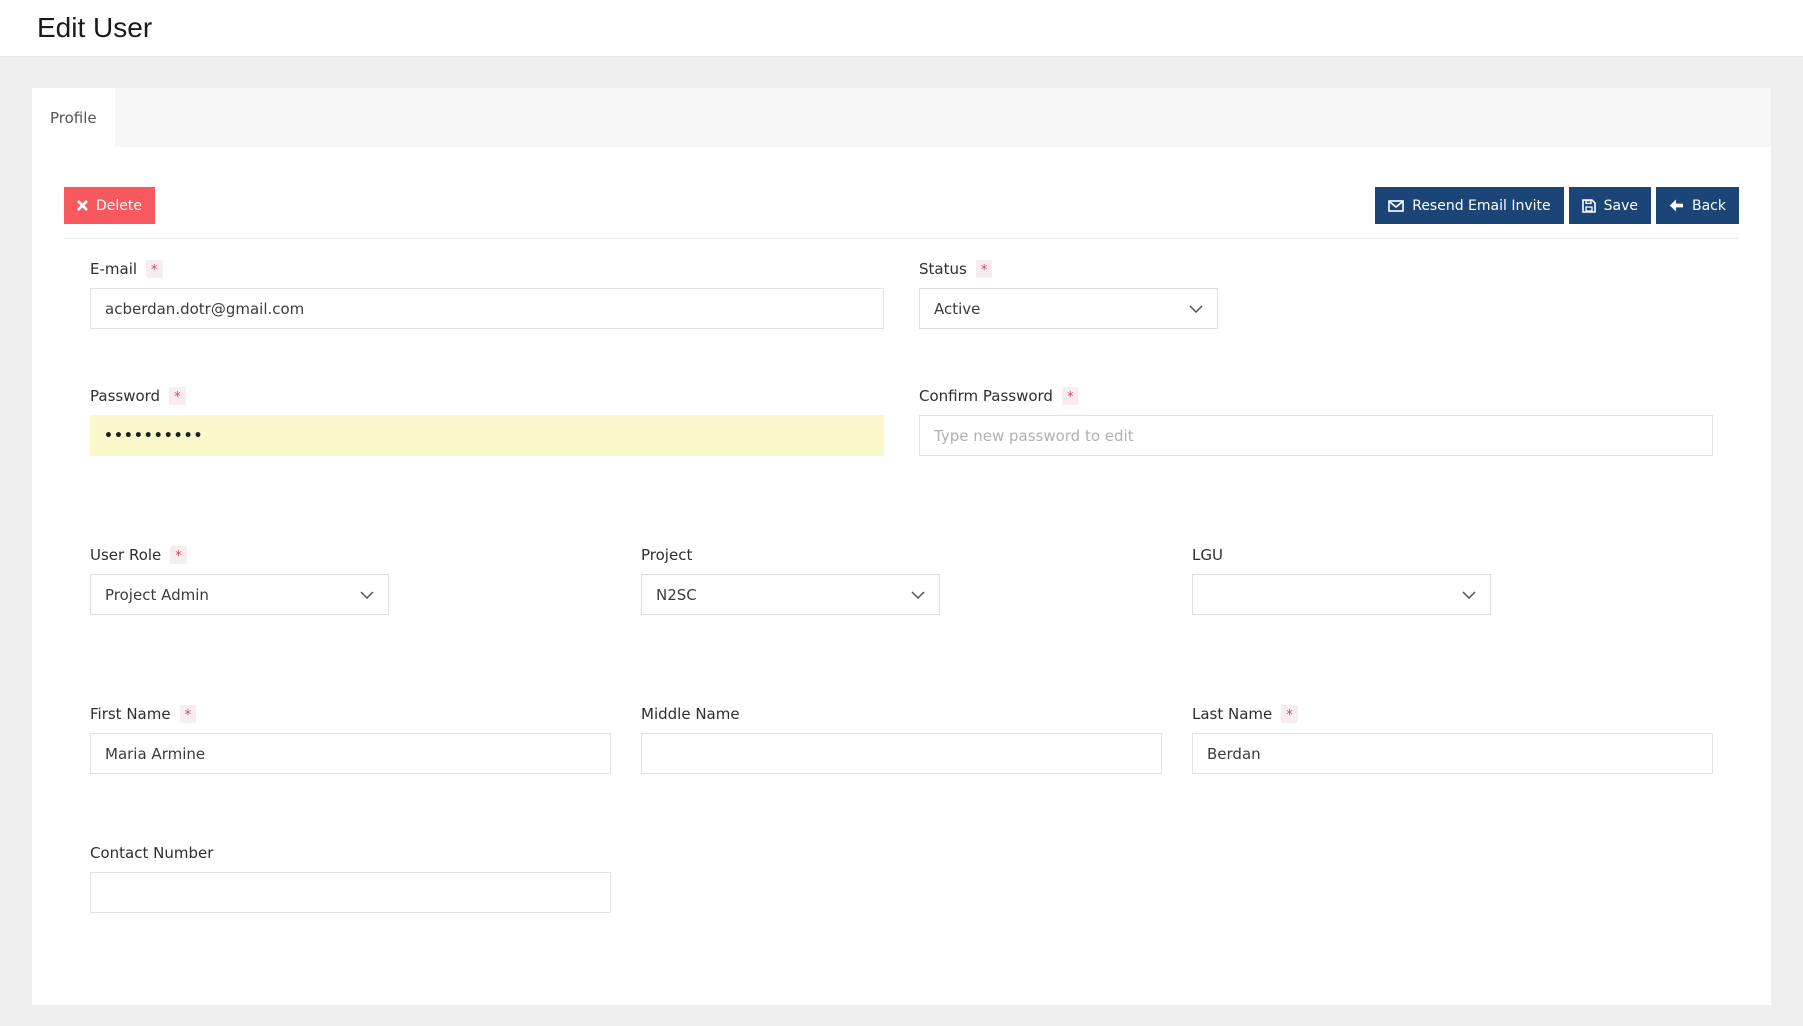 This screenshot has width=1803, height=1026. What do you see at coordinates (901, 294) in the screenshot?
I see `form-row-email-status: E-mail * Status * Active` at bounding box center [901, 294].